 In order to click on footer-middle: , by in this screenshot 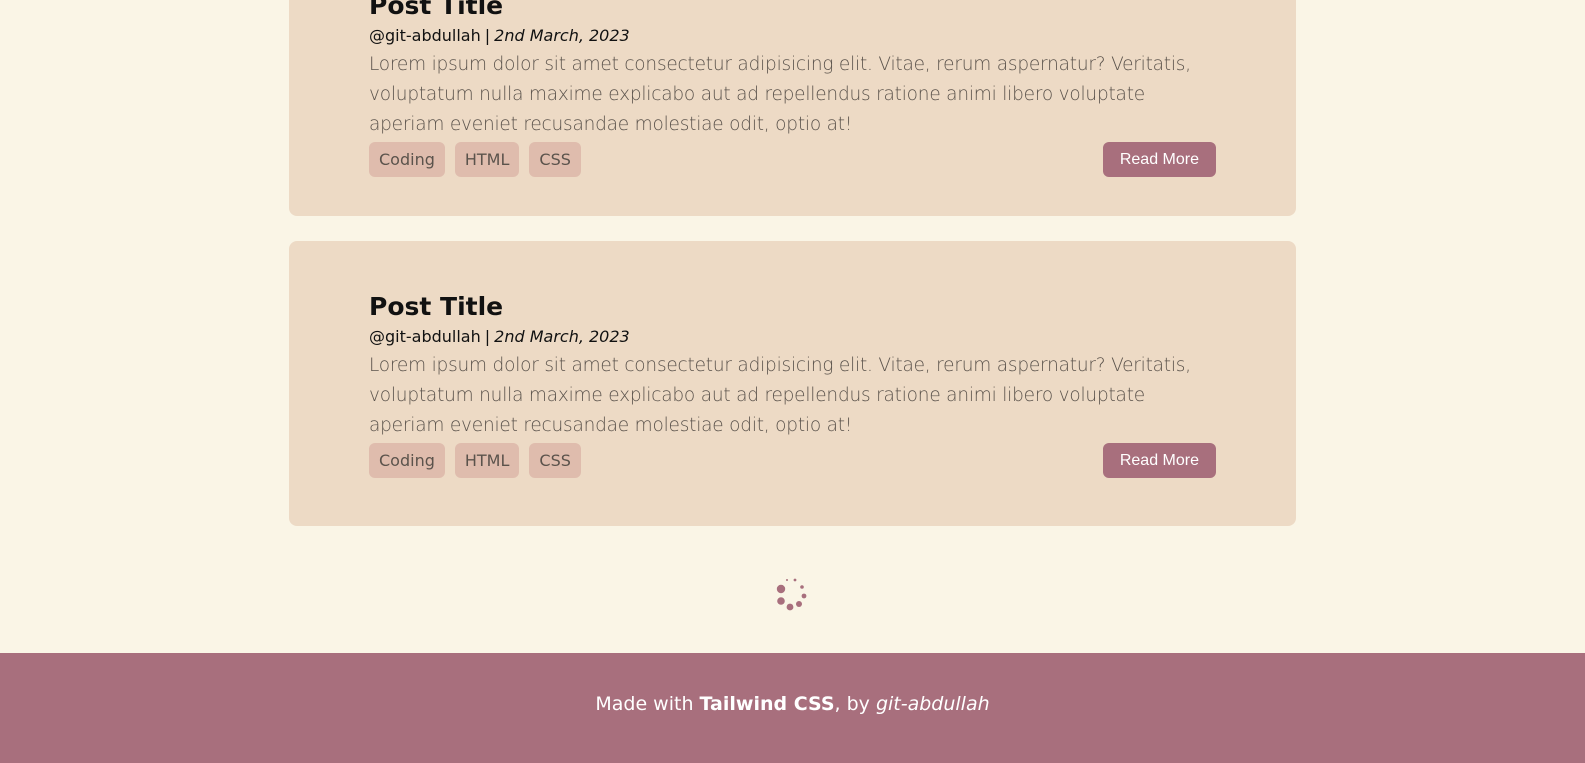, I will do `click(855, 704)`.